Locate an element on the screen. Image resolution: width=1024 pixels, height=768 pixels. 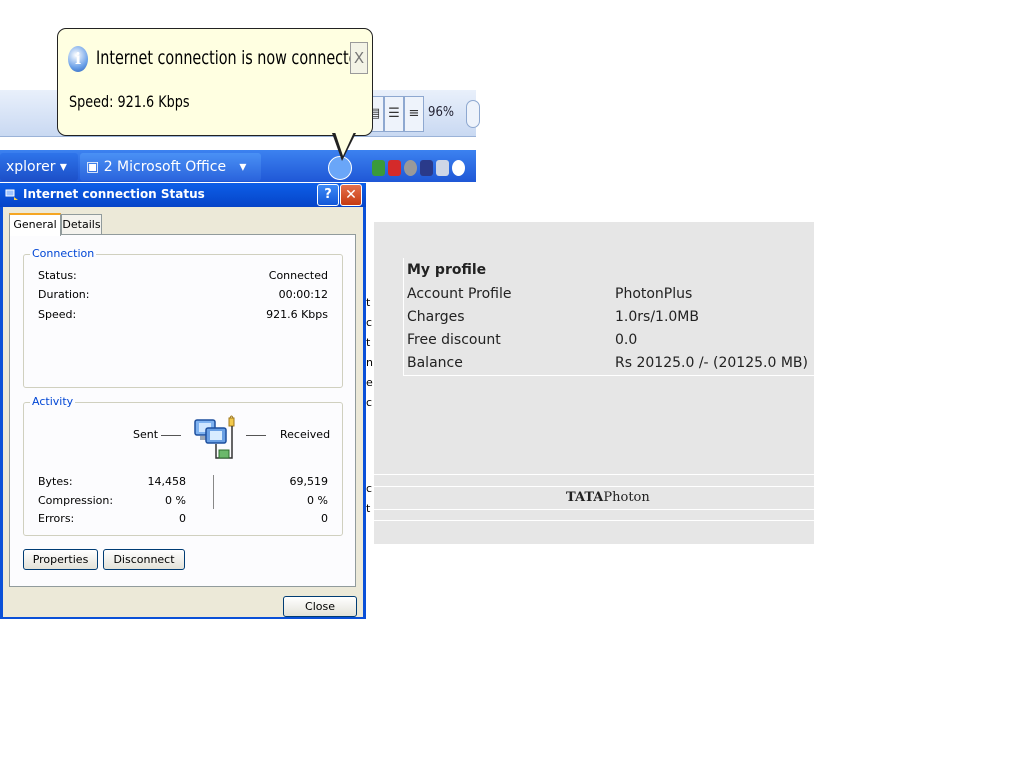
align-icon: ≡ is located at coordinates (414, 114).